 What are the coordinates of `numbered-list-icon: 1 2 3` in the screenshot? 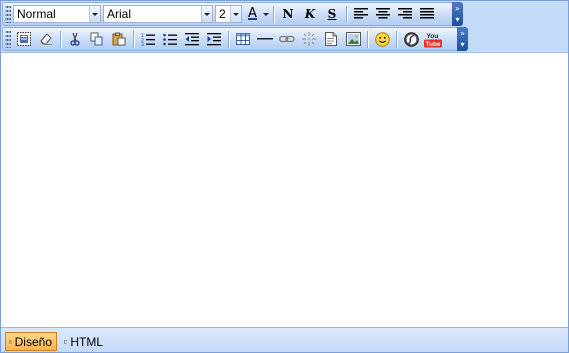 It's located at (148, 39).